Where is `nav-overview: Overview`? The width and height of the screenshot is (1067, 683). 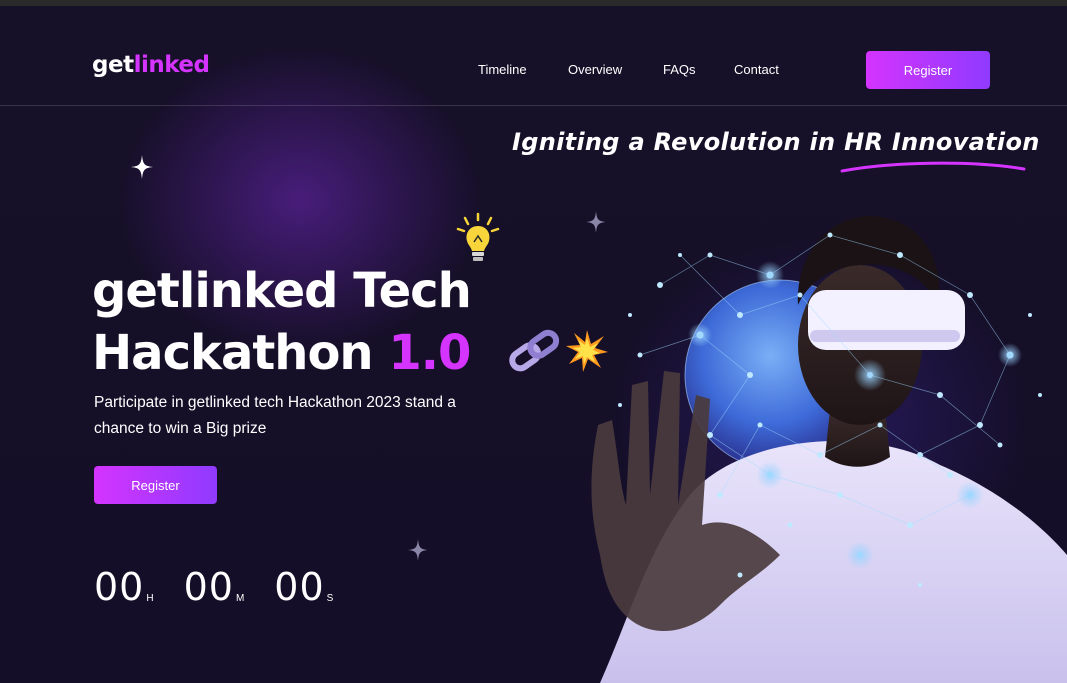
nav-overview: Overview is located at coordinates (595, 69).